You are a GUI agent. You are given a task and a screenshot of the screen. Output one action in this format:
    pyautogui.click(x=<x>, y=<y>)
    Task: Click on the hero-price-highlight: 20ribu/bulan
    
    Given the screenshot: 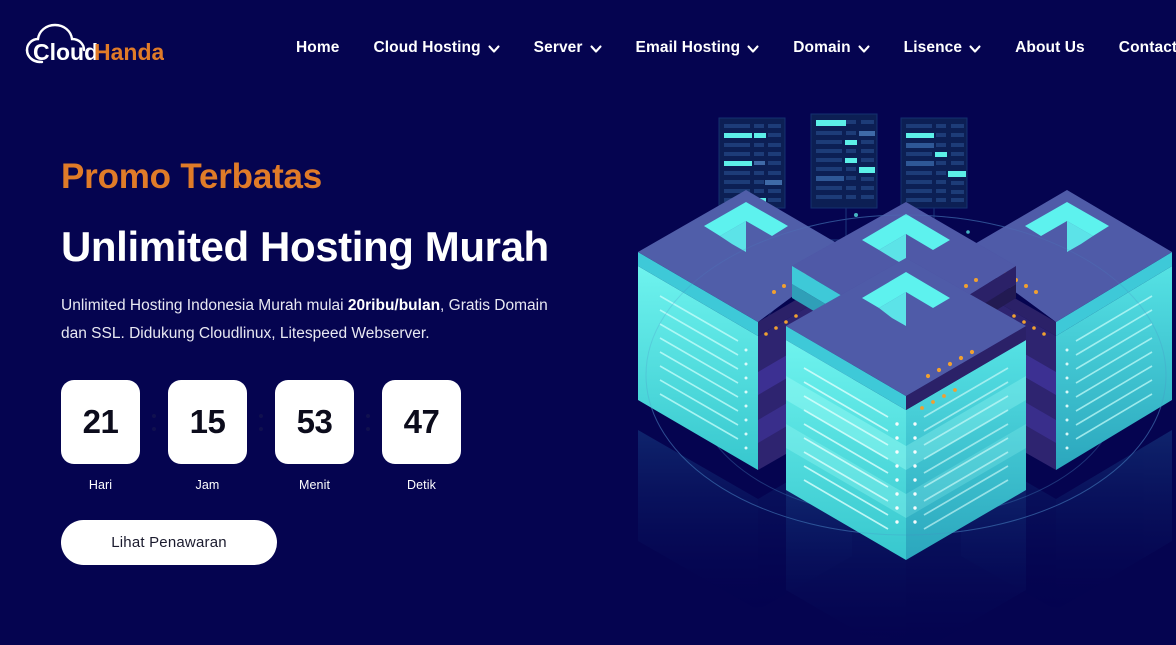 What is the action you would take?
    pyautogui.click(x=394, y=305)
    